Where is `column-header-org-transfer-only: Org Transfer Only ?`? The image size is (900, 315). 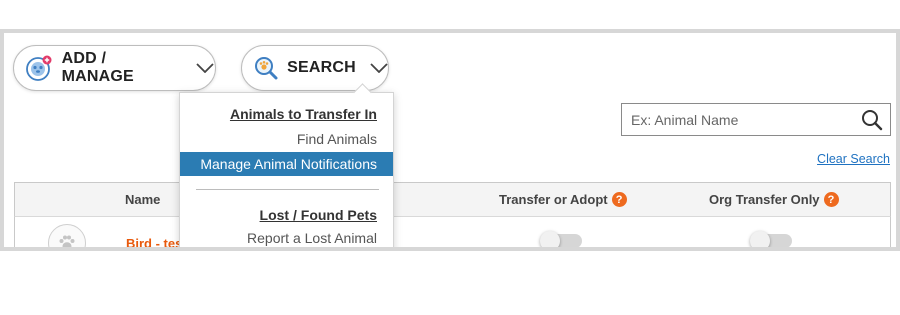 column-header-org-transfer-only: Org Transfer Only ? is located at coordinates (774, 199).